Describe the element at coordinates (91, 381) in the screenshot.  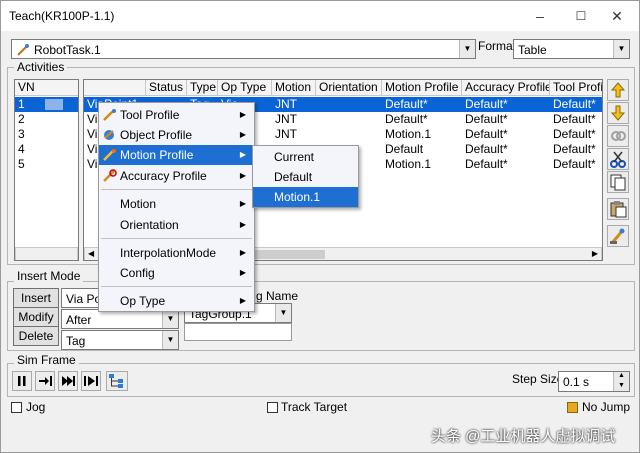
I see `go-to-end-button` at that location.